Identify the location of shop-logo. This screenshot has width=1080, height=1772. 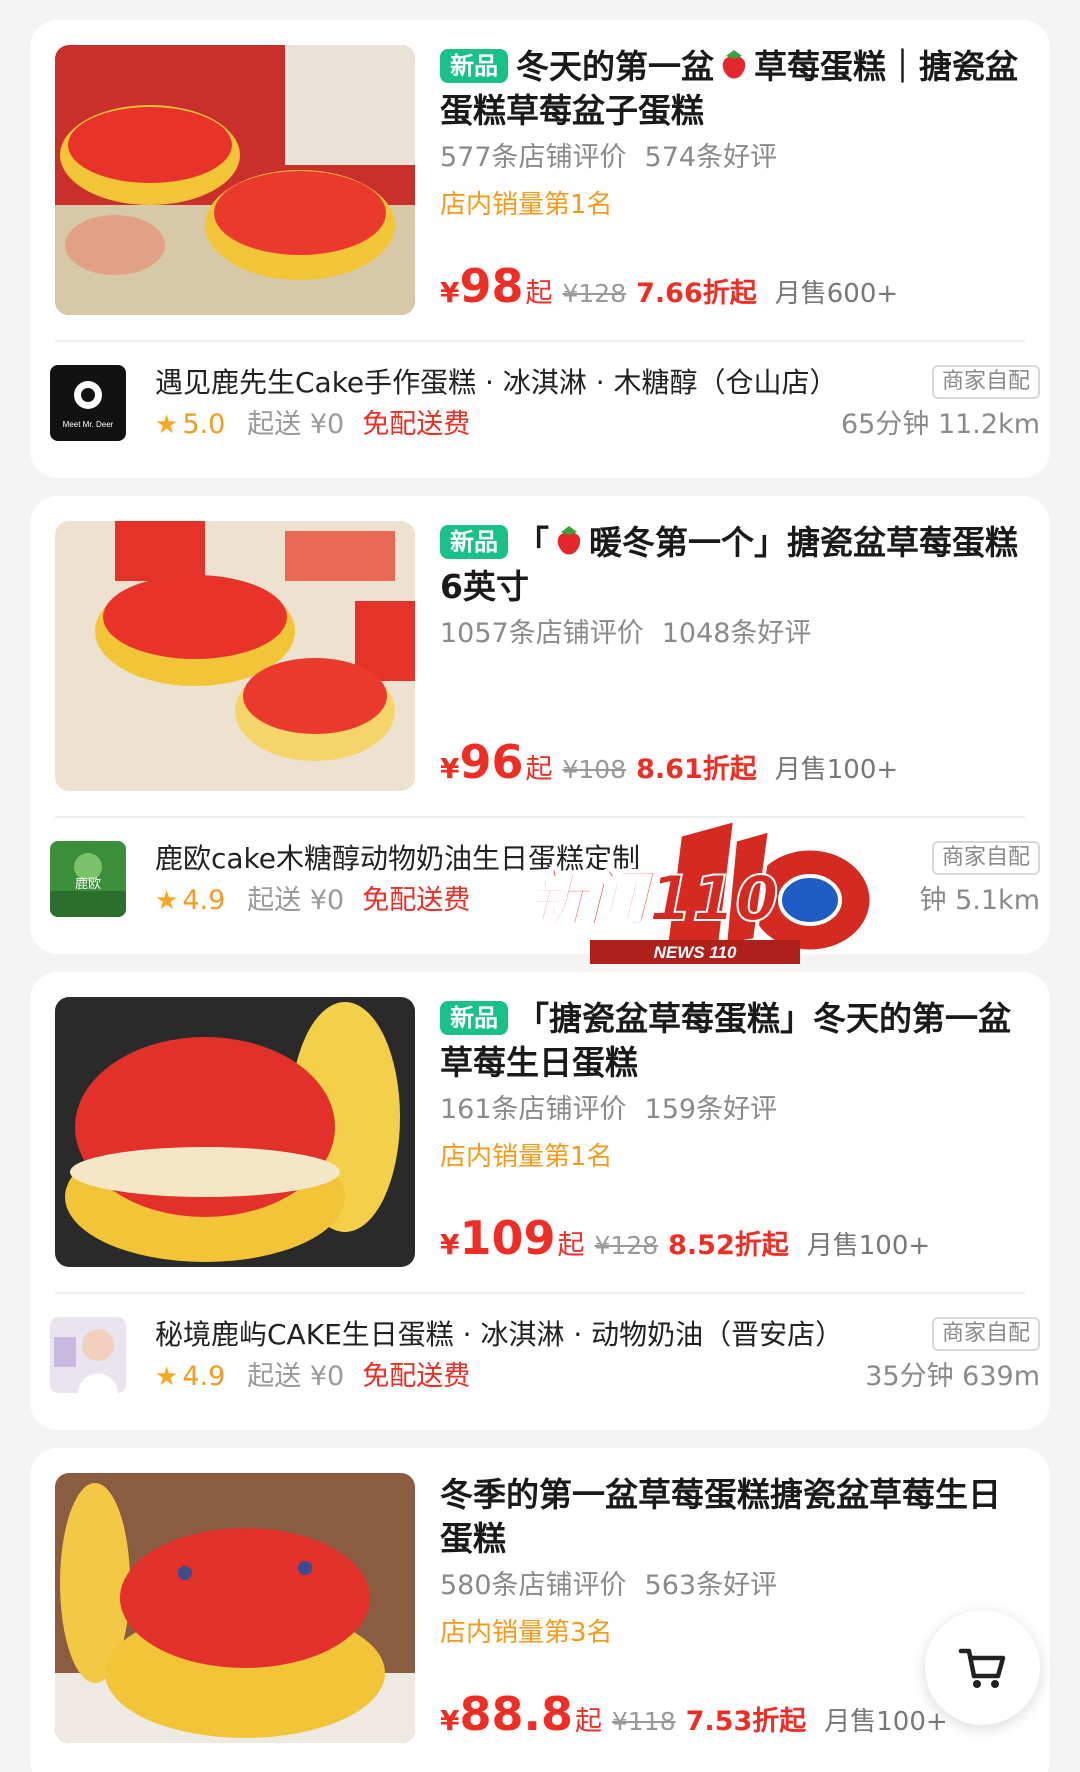
(88, 1355).